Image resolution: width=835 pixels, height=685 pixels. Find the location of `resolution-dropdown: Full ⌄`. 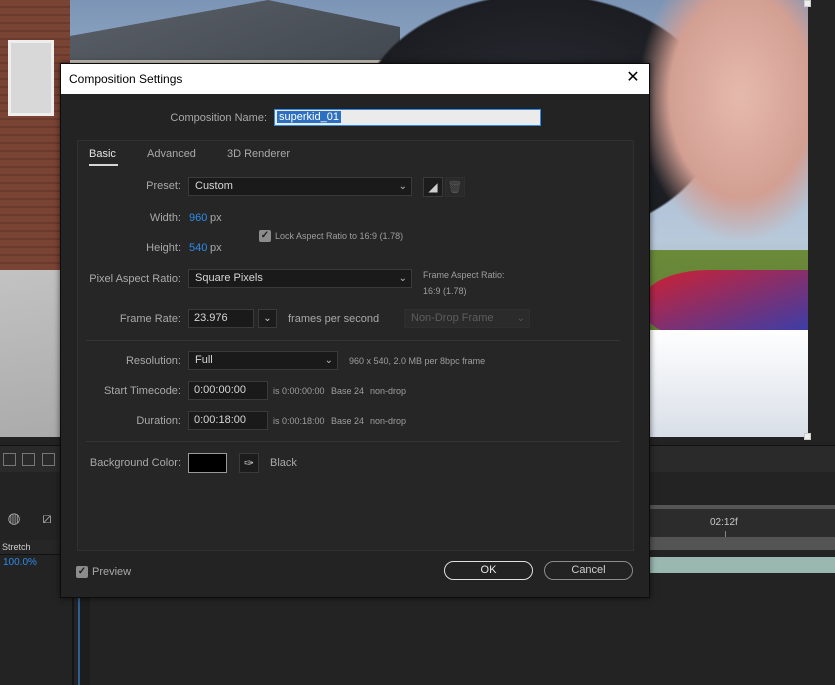

resolution-dropdown: Full ⌄ is located at coordinates (263, 360).